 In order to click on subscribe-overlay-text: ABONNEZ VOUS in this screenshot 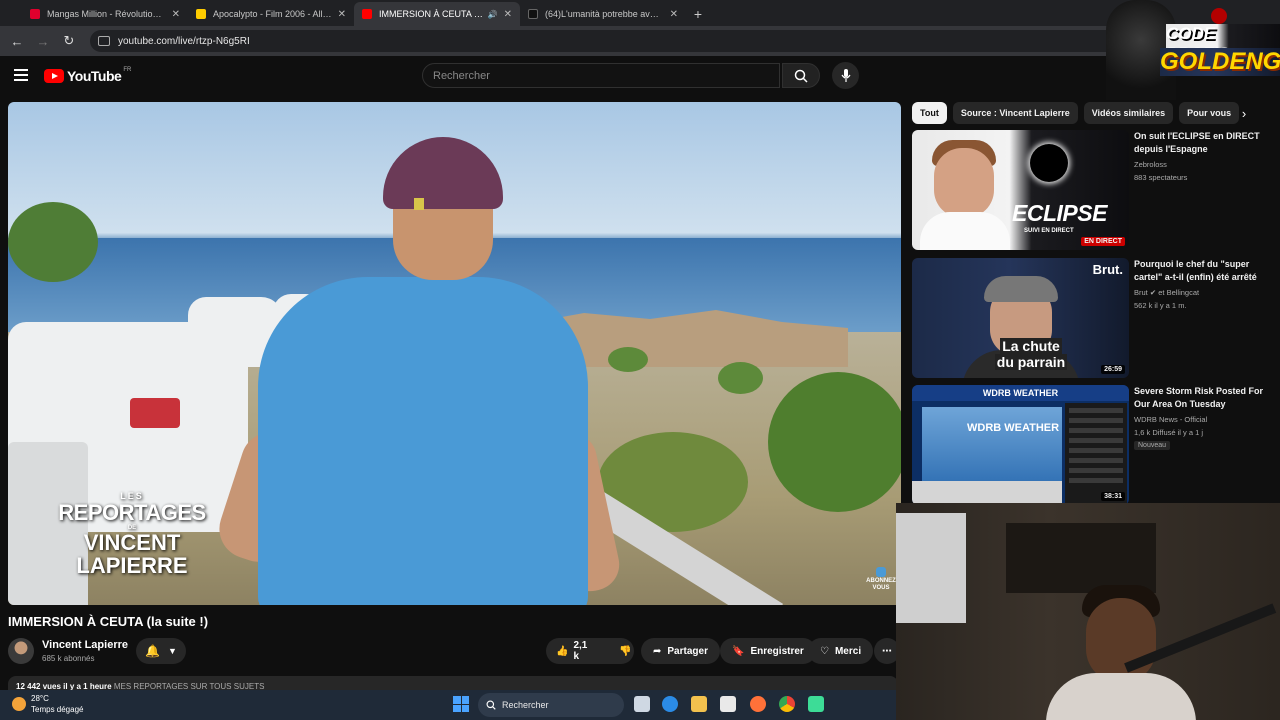, I will do `click(881, 584)`.